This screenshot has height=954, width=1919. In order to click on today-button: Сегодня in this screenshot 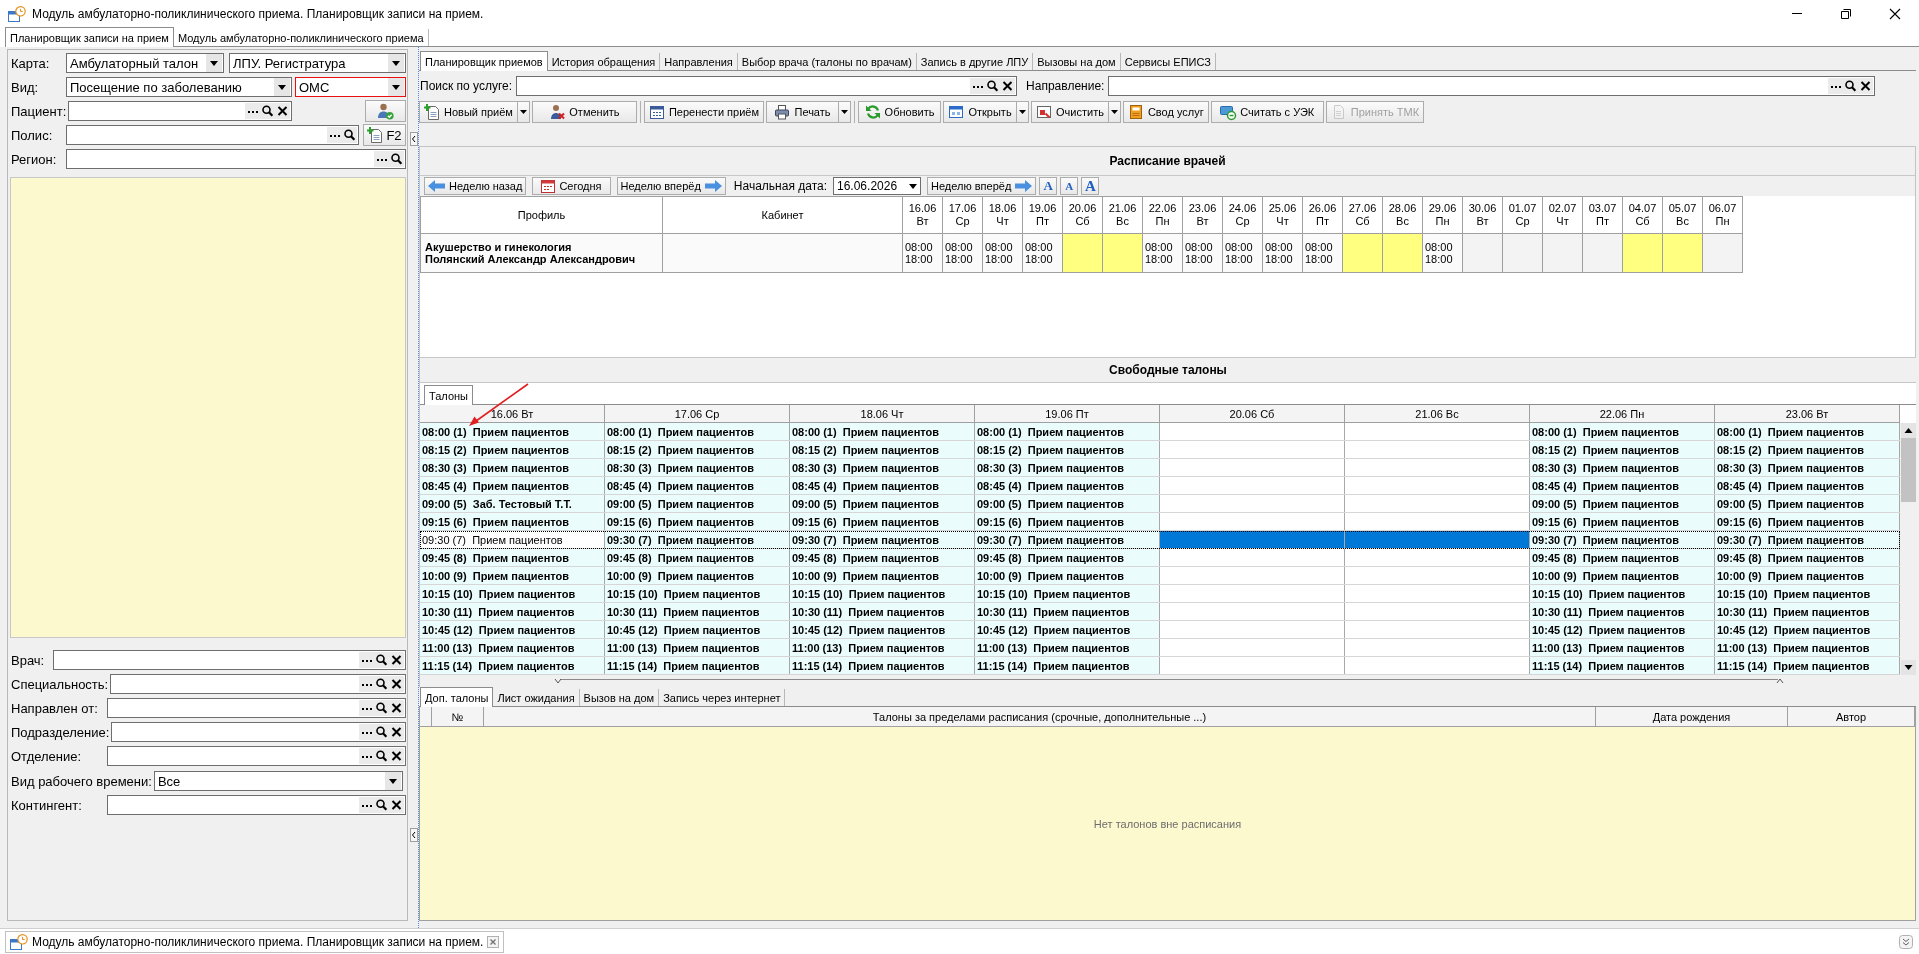, I will do `click(571, 186)`.